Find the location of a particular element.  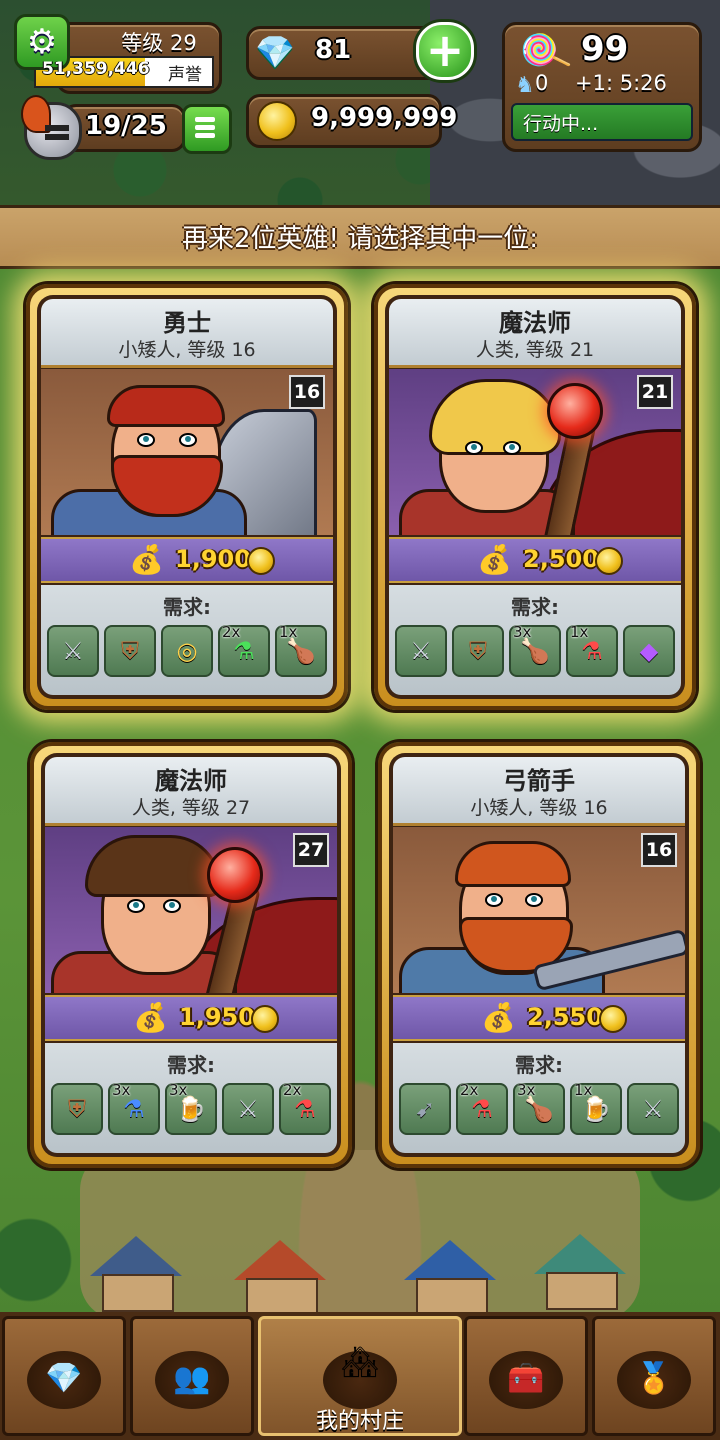

hero-class: 魔法师 is located at coordinates (535, 323).